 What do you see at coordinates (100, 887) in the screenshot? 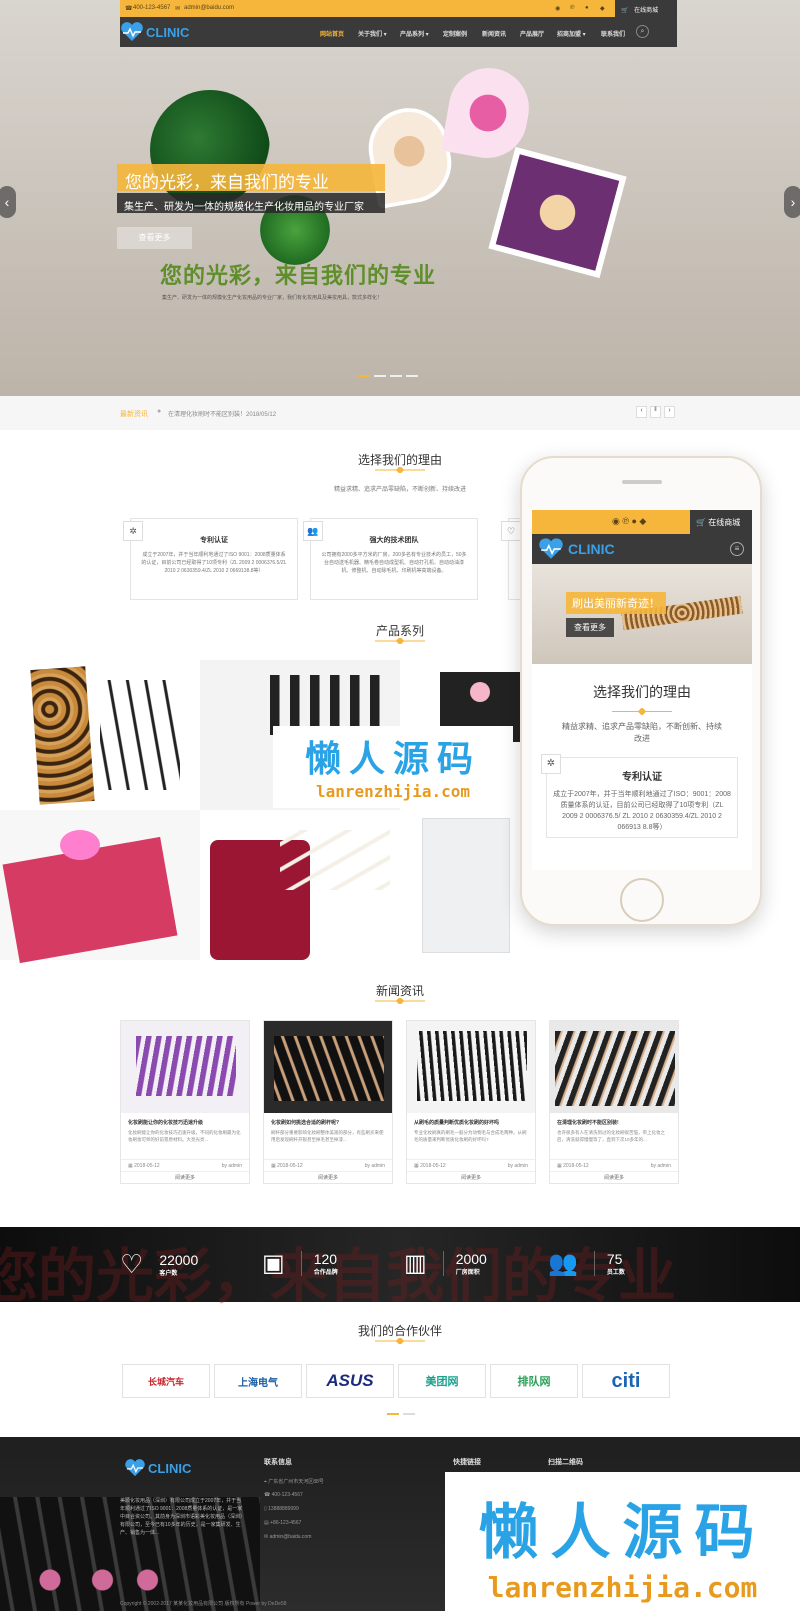
I see `product-image-pink-case` at bounding box center [100, 887].